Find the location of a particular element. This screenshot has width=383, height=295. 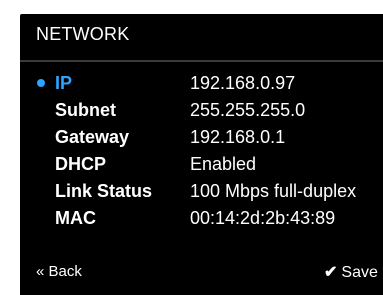

selected-bullet-icon is located at coordinates (41, 83).